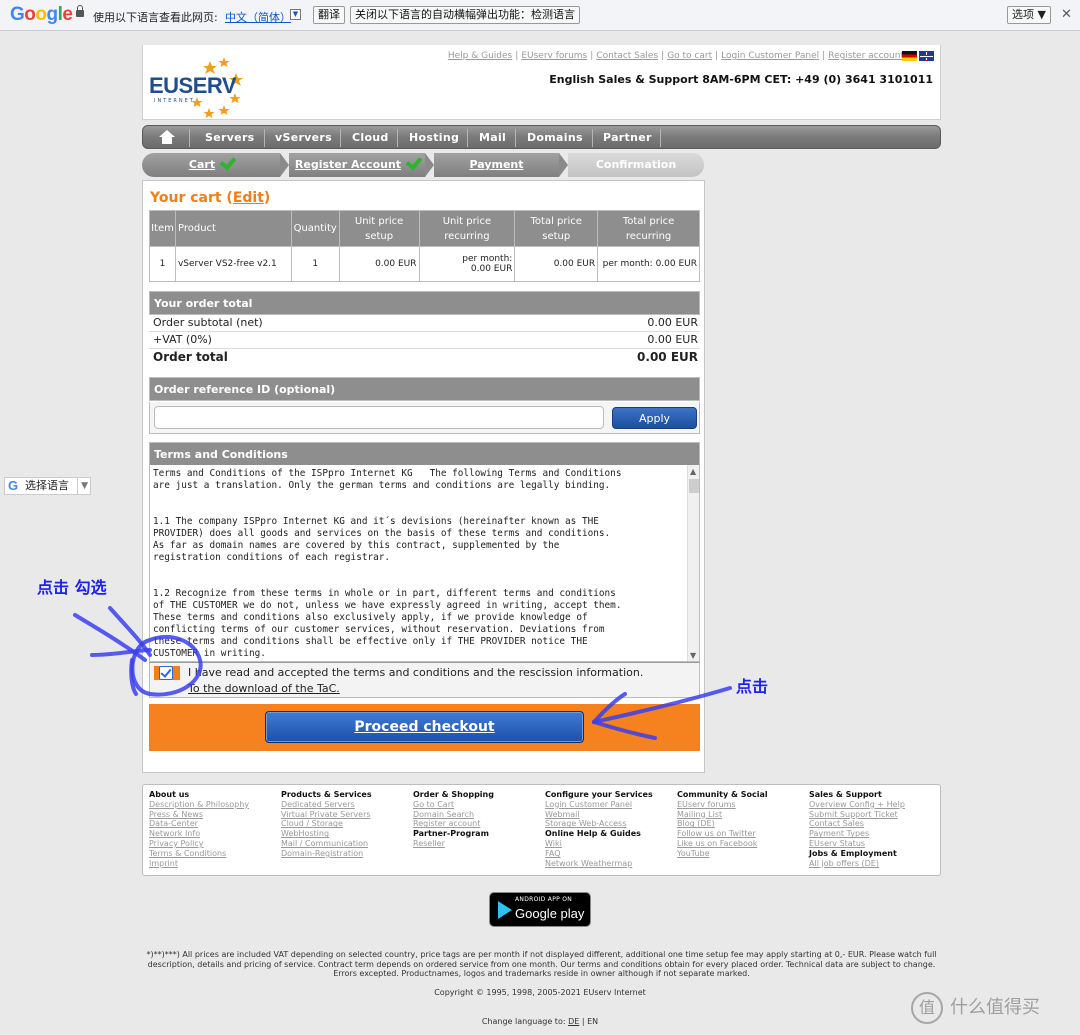 This screenshot has width=1080, height=1035. I want to click on proceed-checkout-button: Proceed checkout, so click(424, 727).